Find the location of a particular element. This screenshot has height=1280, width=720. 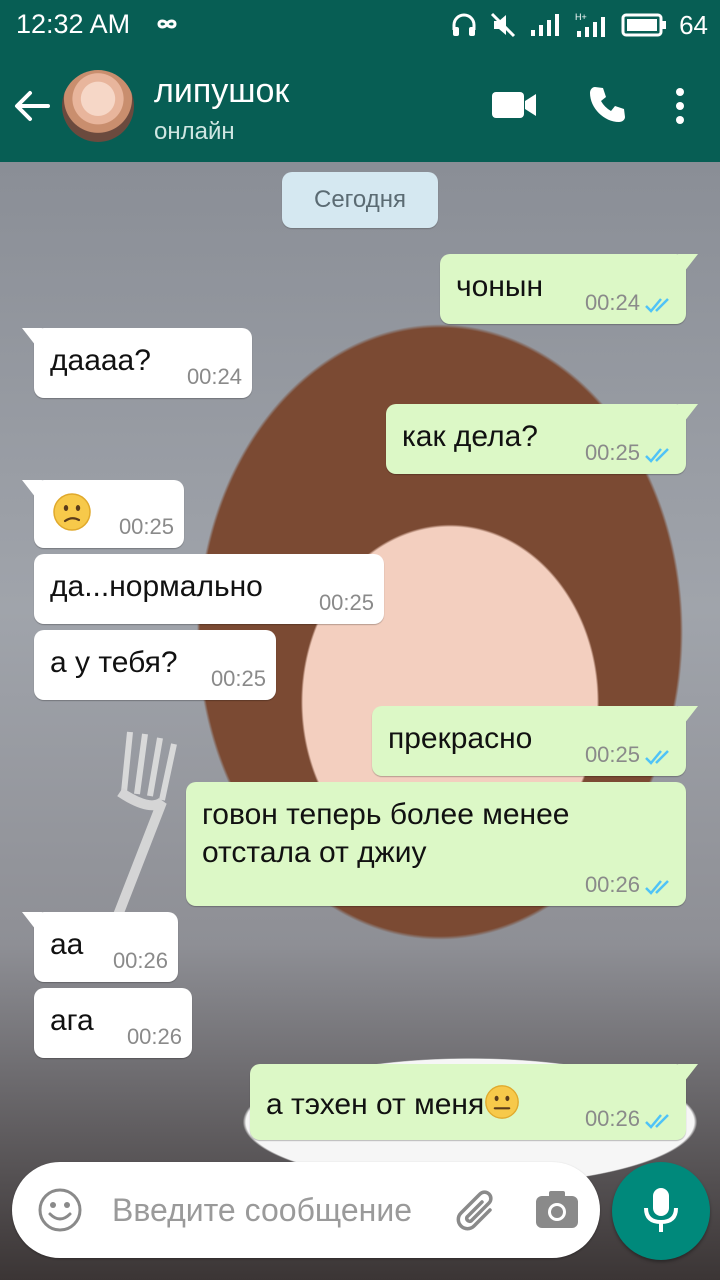

message-incoming: да...нормально 00:25 is located at coordinates (209, 589).